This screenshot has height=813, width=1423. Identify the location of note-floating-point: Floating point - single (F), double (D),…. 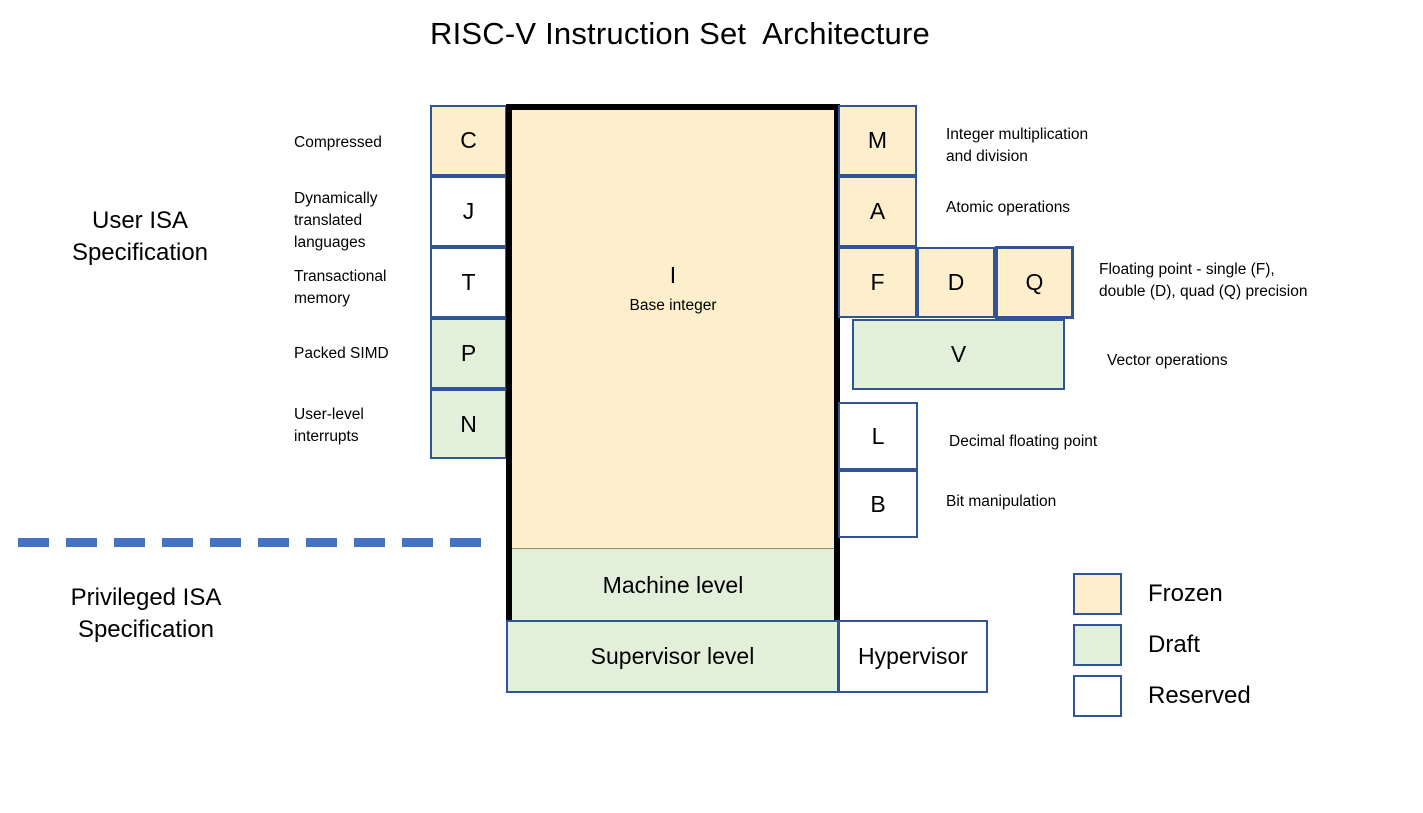
(1203, 280).